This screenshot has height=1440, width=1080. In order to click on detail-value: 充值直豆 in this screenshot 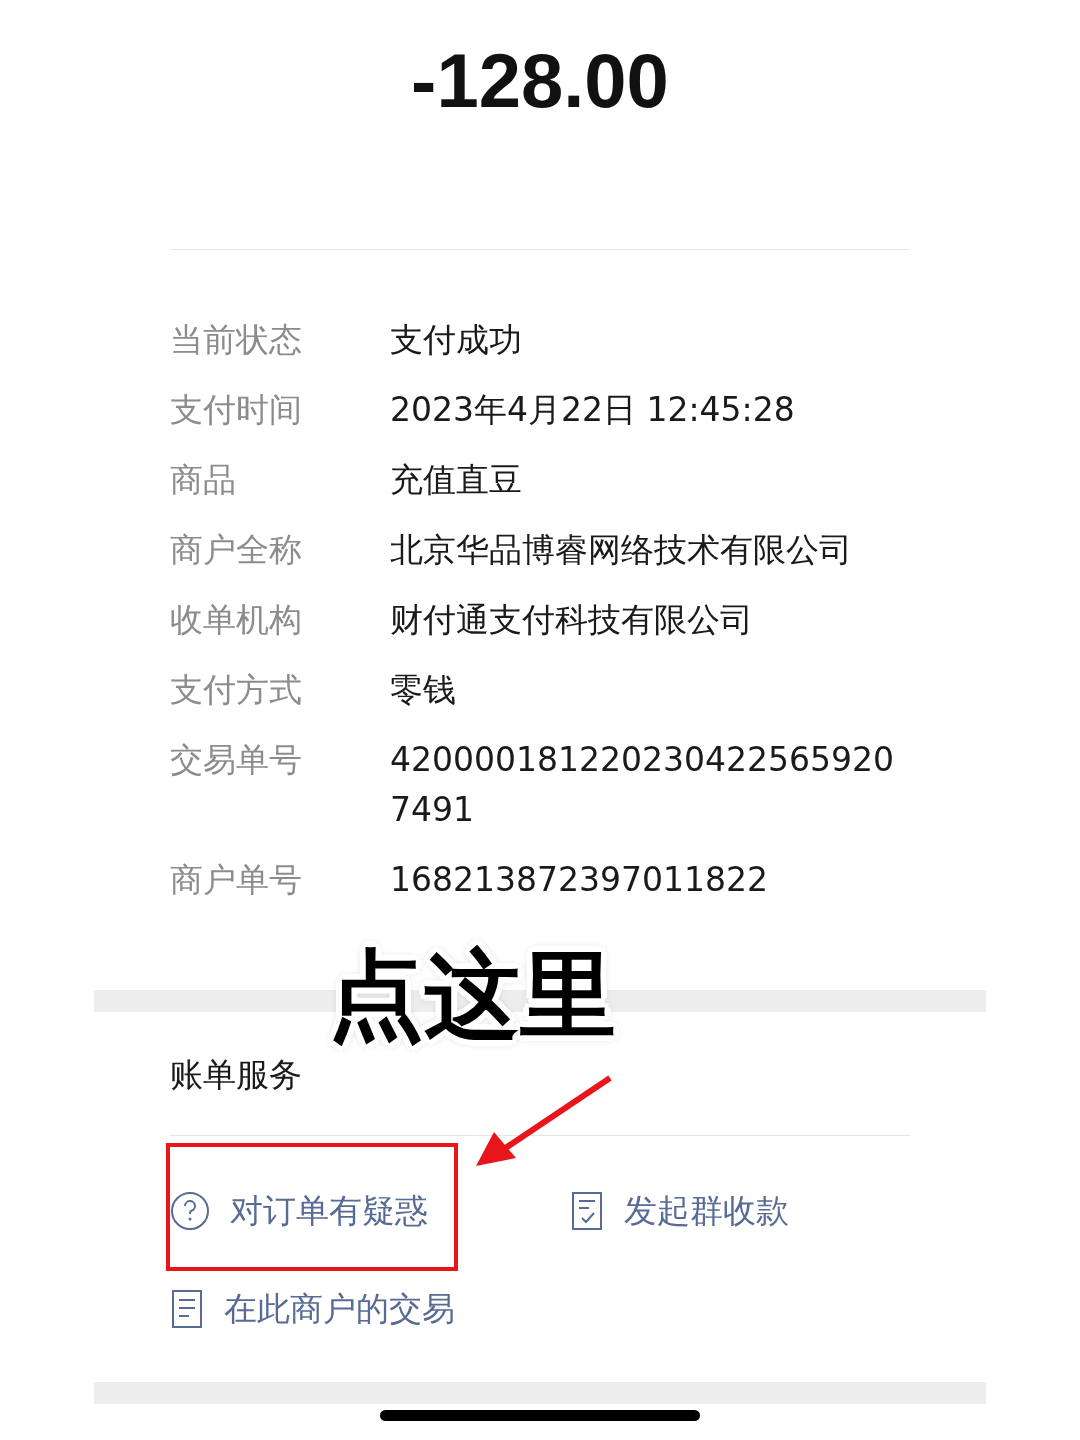, I will do `click(456, 480)`.